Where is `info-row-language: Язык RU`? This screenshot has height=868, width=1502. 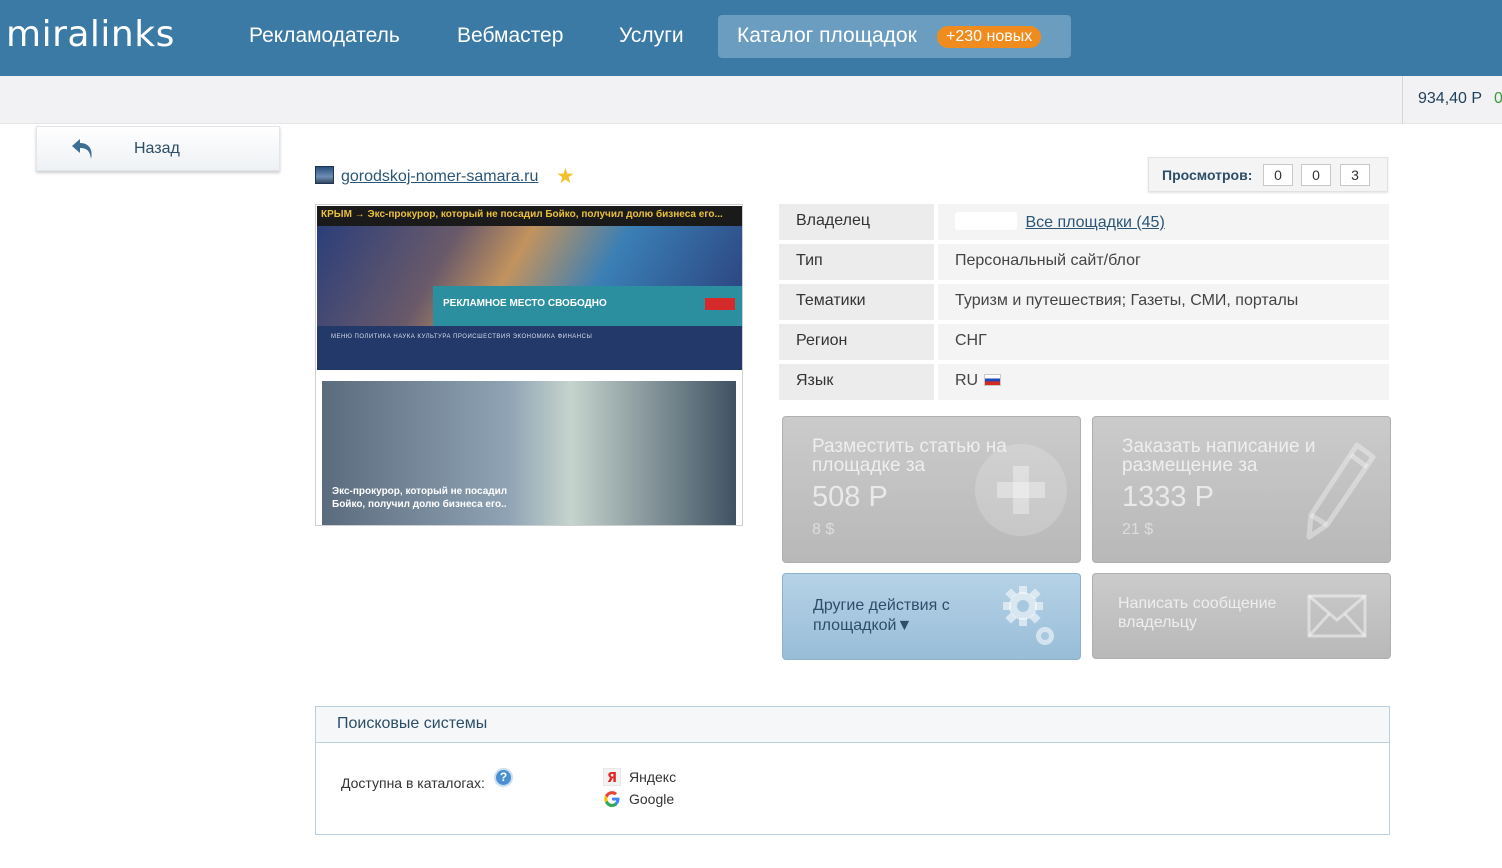
info-row-language: Язык RU is located at coordinates (1084, 382).